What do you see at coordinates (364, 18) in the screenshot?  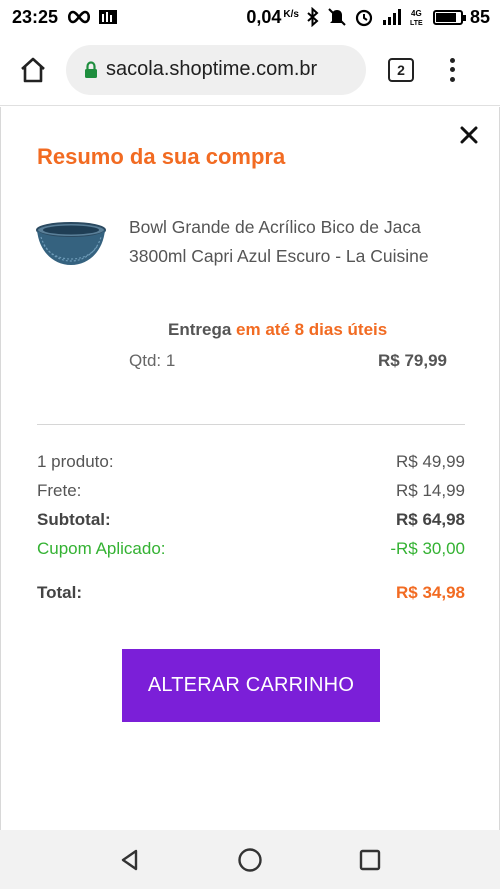 I see `alarm-icon` at bounding box center [364, 18].